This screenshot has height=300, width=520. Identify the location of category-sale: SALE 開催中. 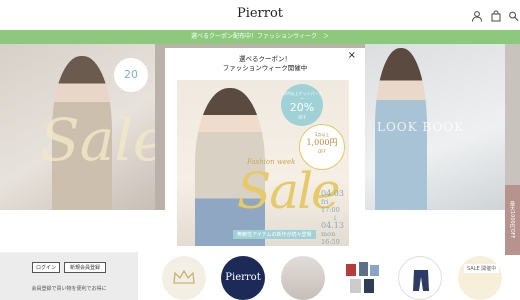
(480, 278).